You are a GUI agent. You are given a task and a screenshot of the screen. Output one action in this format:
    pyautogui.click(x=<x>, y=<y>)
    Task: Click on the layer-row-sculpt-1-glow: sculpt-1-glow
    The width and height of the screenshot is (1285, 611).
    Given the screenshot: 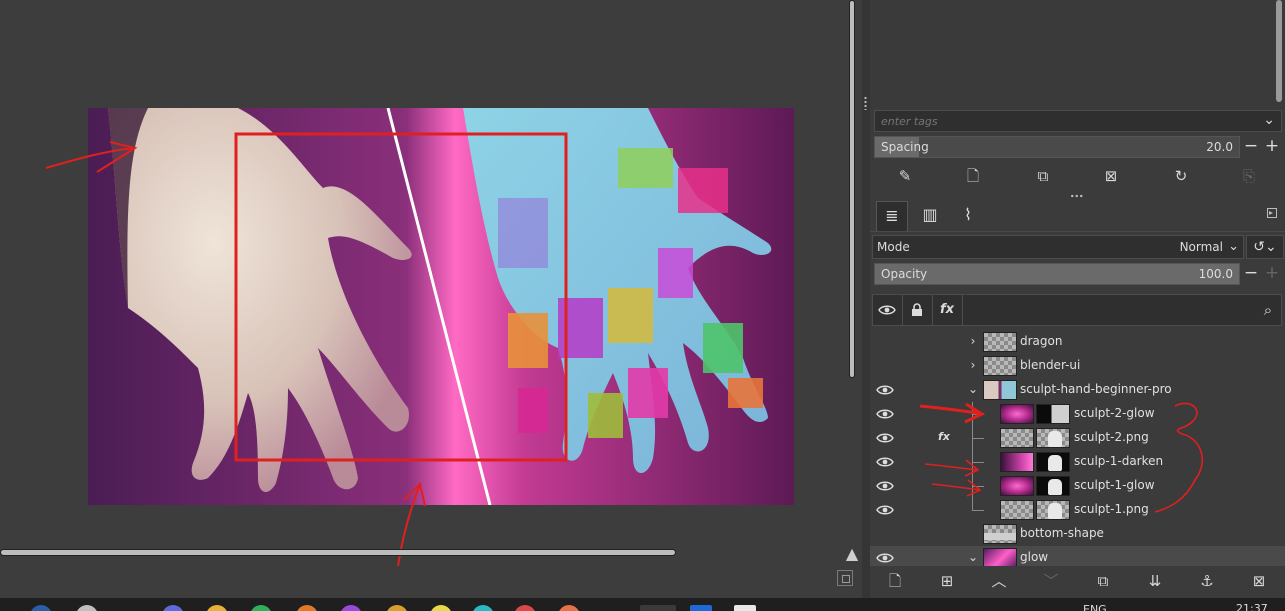 What is the action you would take?
    pyautogui.click(x=1077, y=486)
    